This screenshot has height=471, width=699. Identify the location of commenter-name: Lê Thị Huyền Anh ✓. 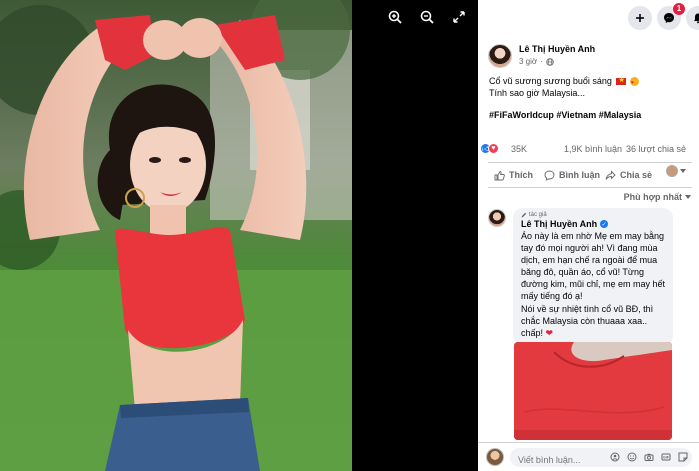
(593, 224).